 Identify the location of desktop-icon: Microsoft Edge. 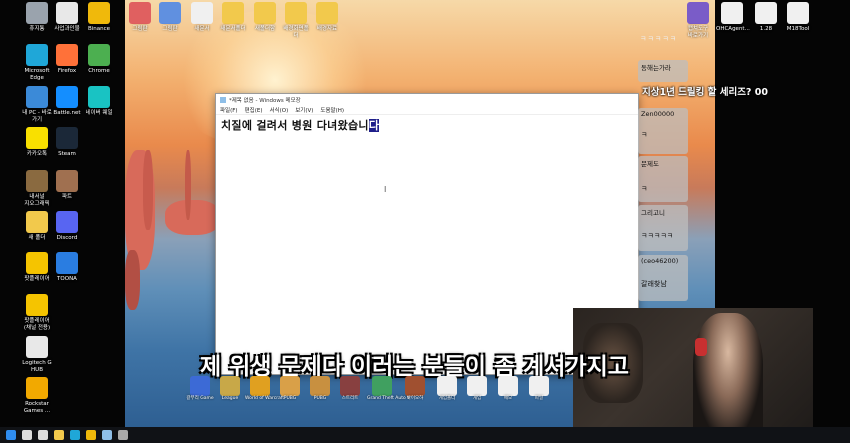
(37, 63).